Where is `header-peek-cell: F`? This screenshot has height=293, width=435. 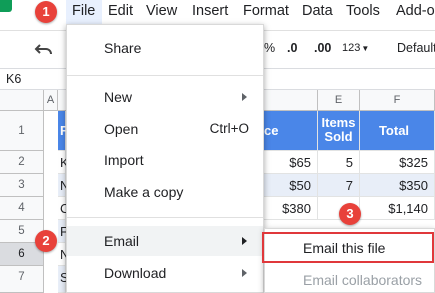 header-peek-cell: F is located at coordinates (63, 131).